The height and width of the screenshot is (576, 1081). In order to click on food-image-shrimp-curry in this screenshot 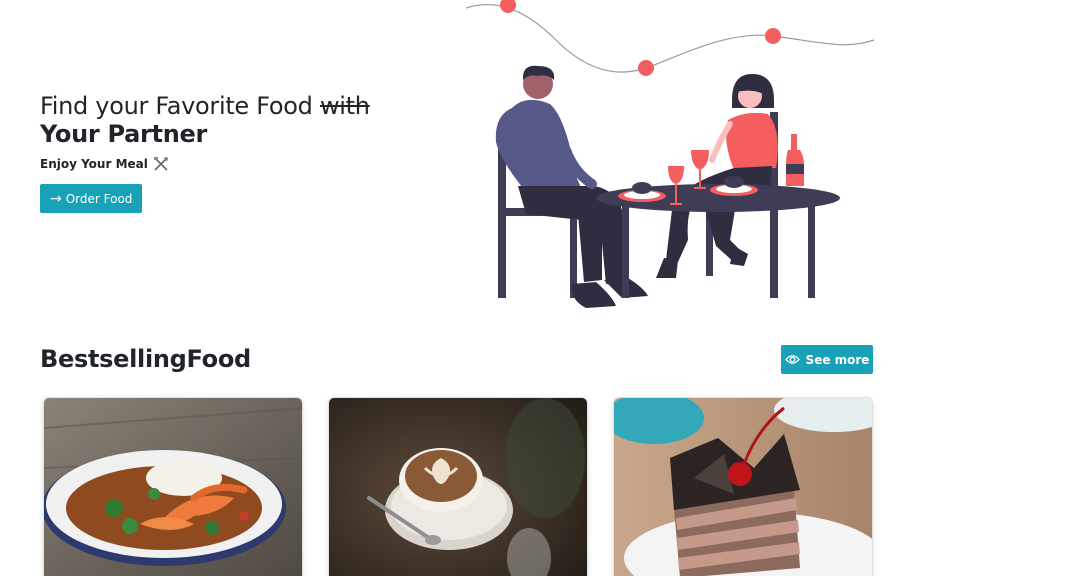, I will do `click(173, 487)`.